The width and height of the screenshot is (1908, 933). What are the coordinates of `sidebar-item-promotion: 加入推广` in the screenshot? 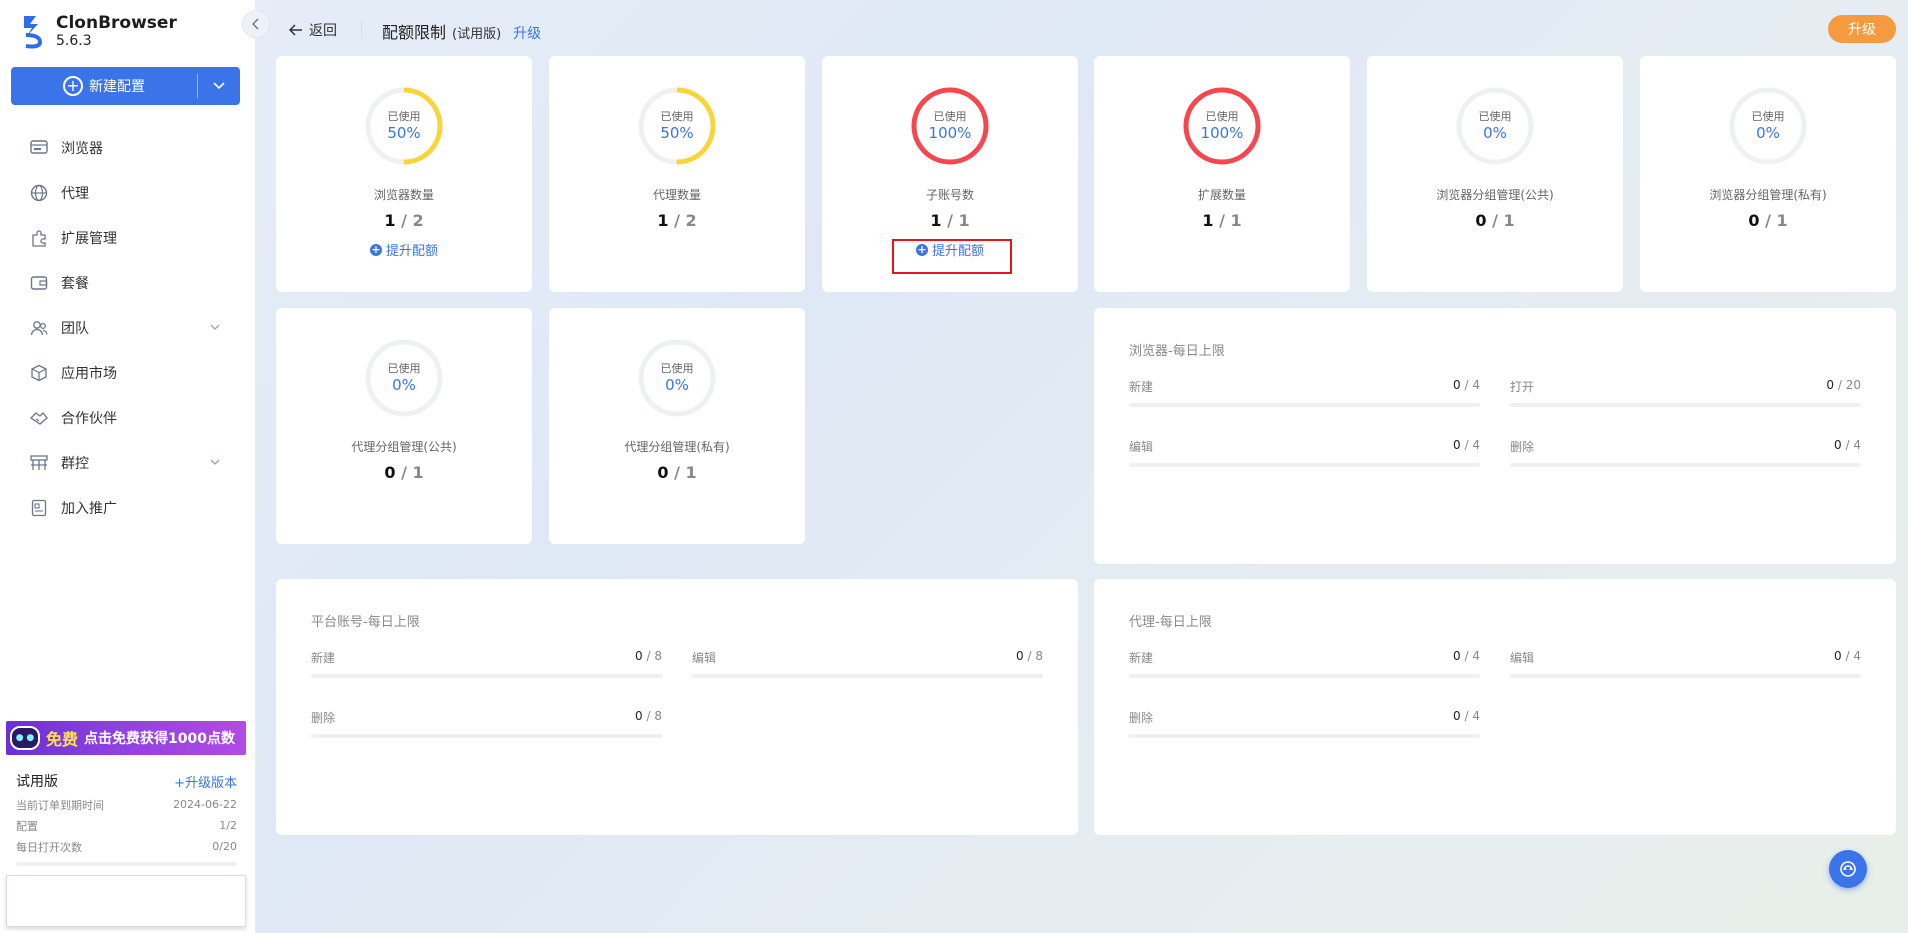 It's located at (128, 507).